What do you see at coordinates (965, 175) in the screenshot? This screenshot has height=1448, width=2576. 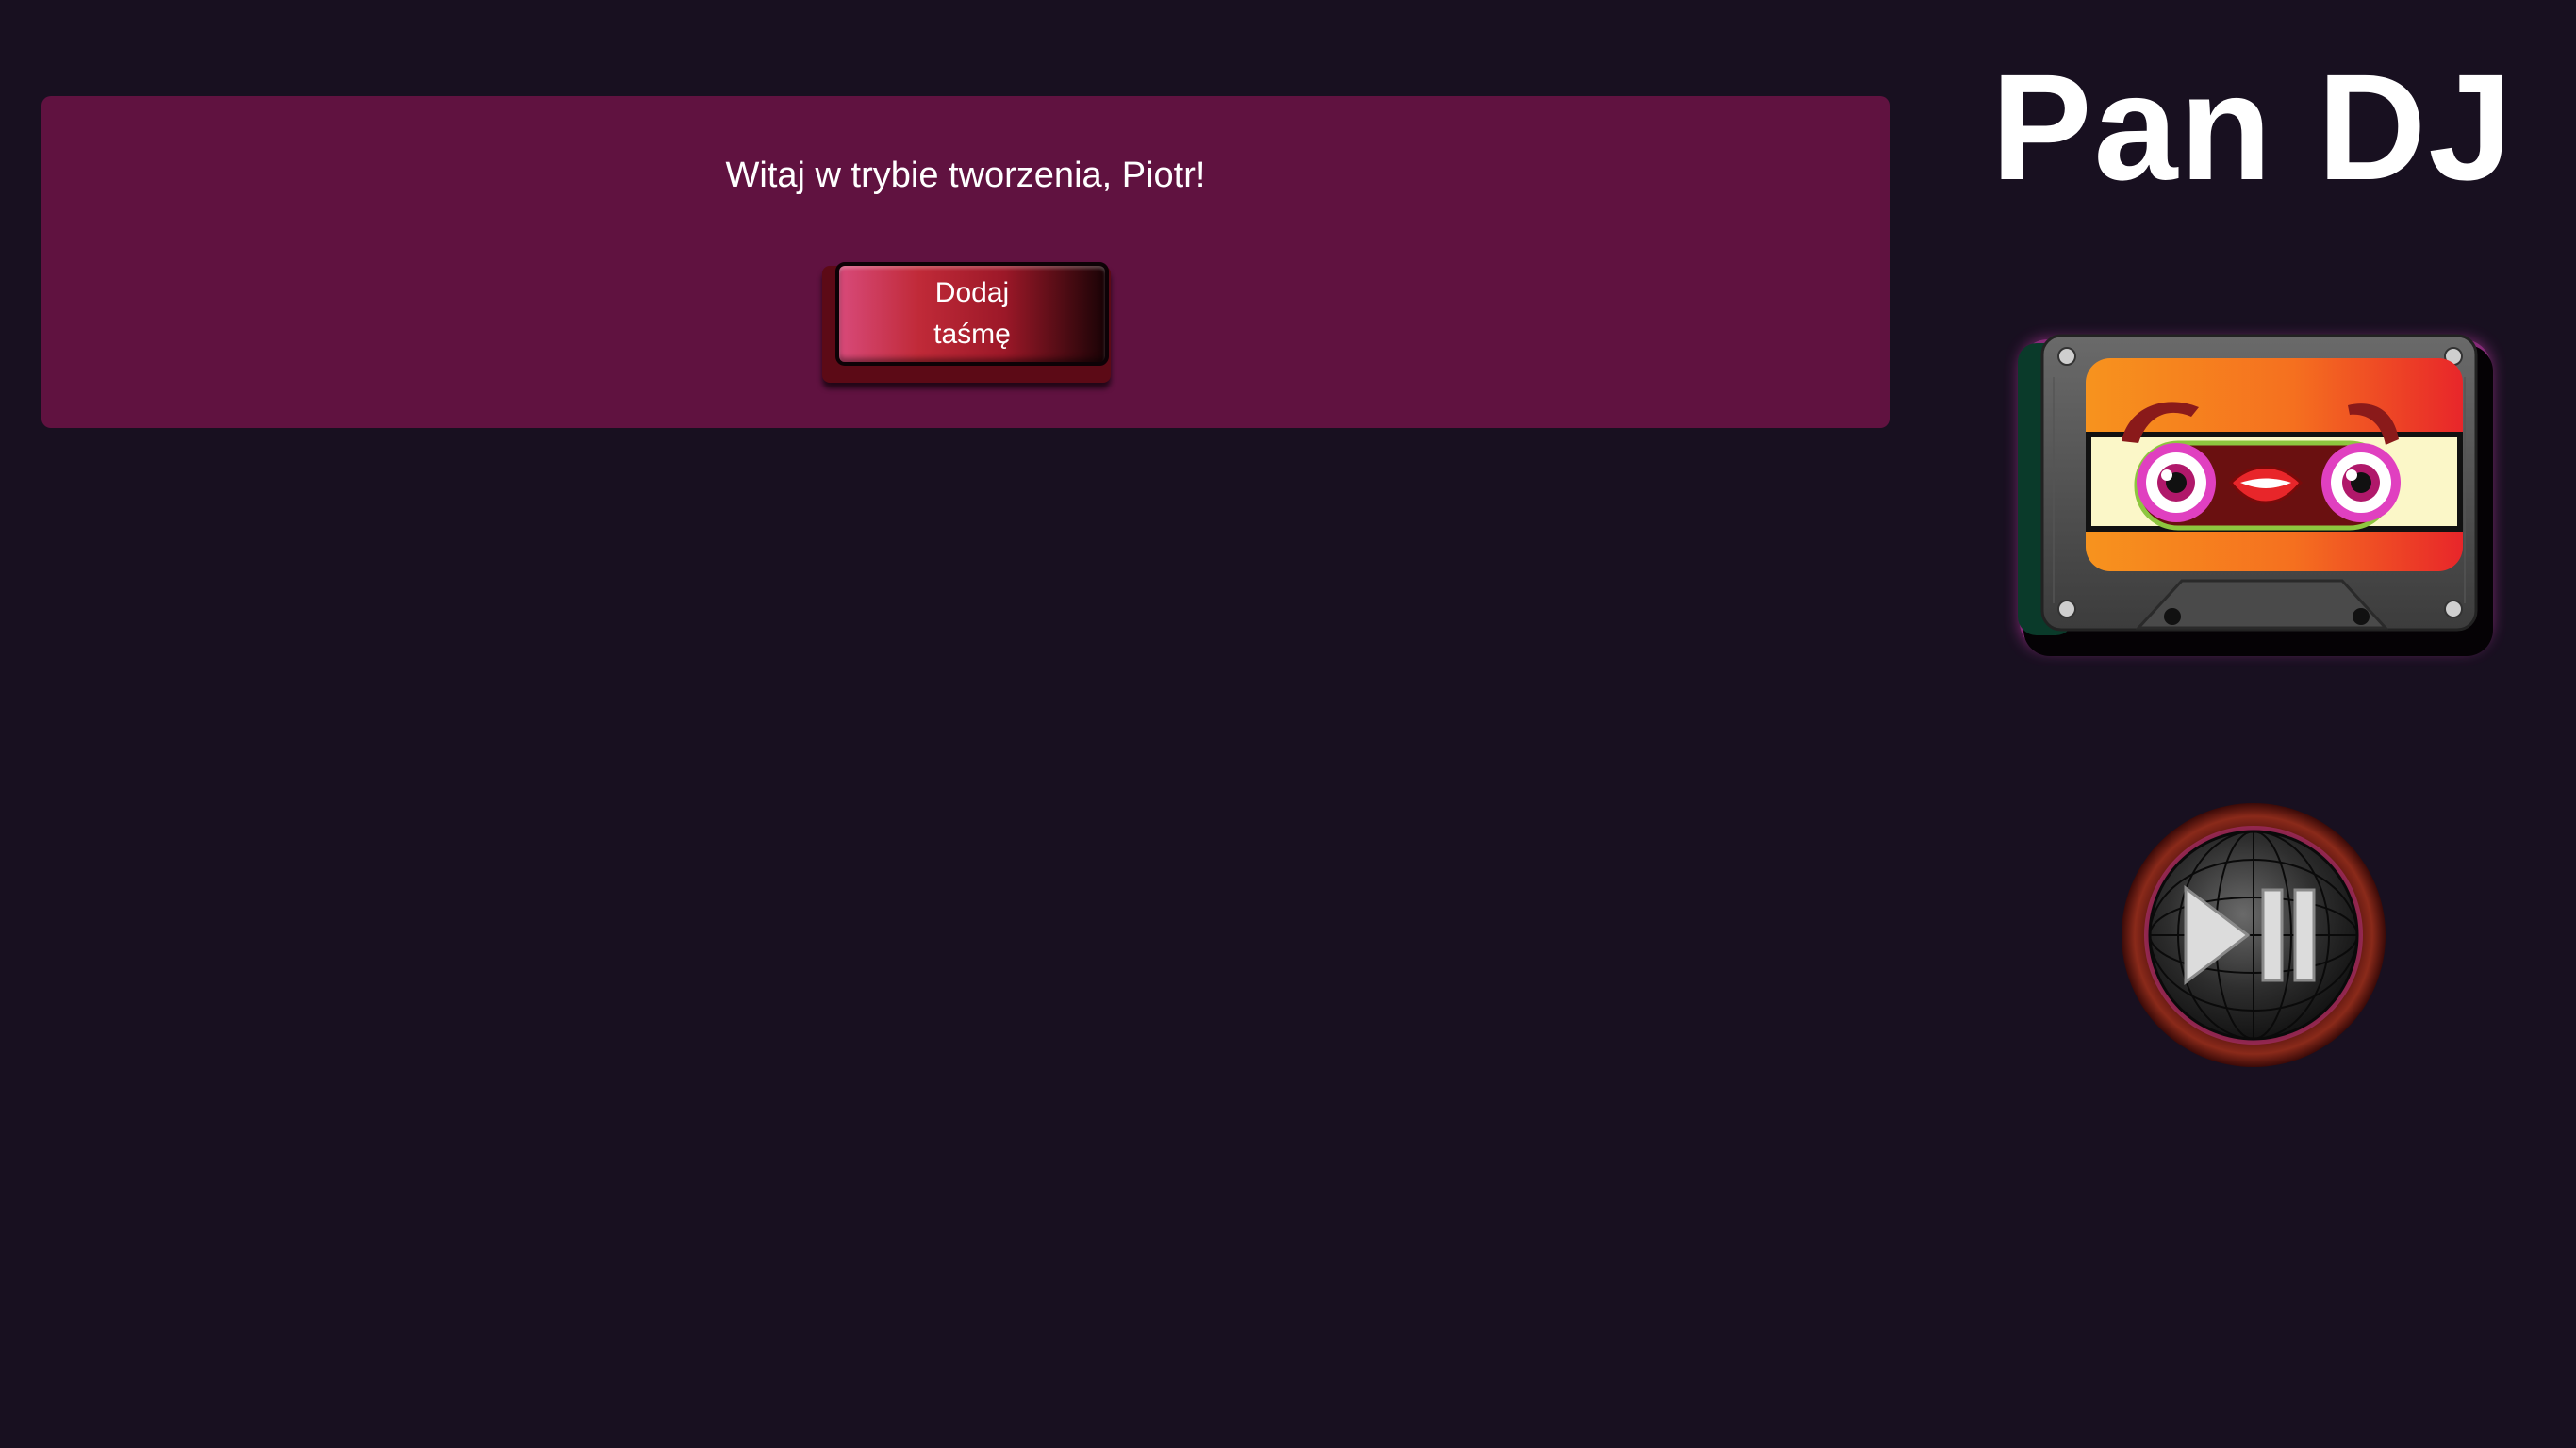 I see `welcome-message: Witaj w trybie tworzenia, Piotr!` at bounding box center [965, 175].